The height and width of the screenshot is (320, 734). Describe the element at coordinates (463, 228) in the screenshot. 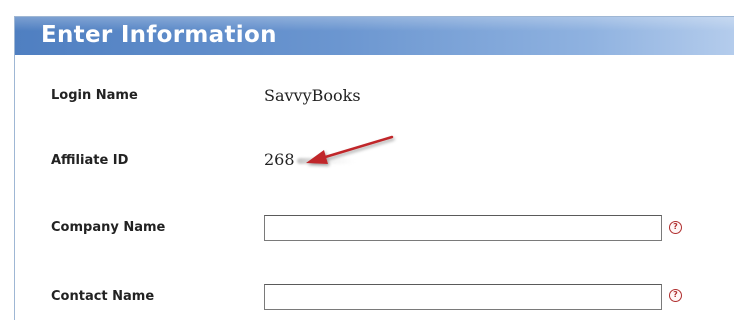

I see `company-name-input` at that location.